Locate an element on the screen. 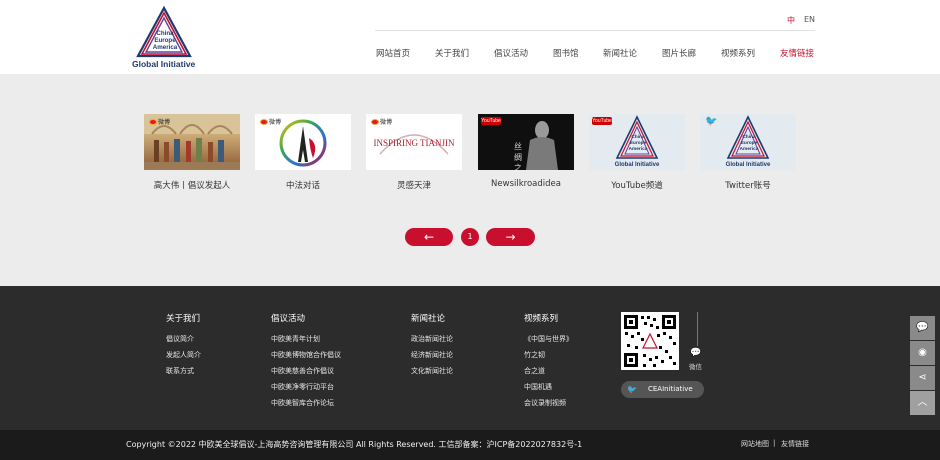 This screenshot has width=940, height=460. card-thumbnail: China Europe America Global Initiative 🐦 is located at coordinates (748, 142).